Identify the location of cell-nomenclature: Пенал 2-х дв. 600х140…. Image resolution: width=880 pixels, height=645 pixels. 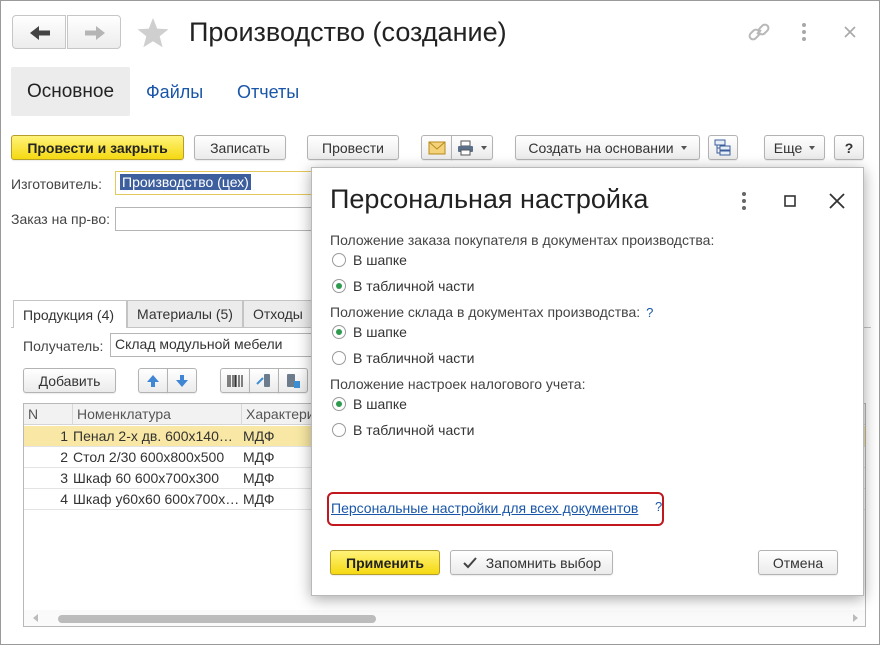
(153, 436).